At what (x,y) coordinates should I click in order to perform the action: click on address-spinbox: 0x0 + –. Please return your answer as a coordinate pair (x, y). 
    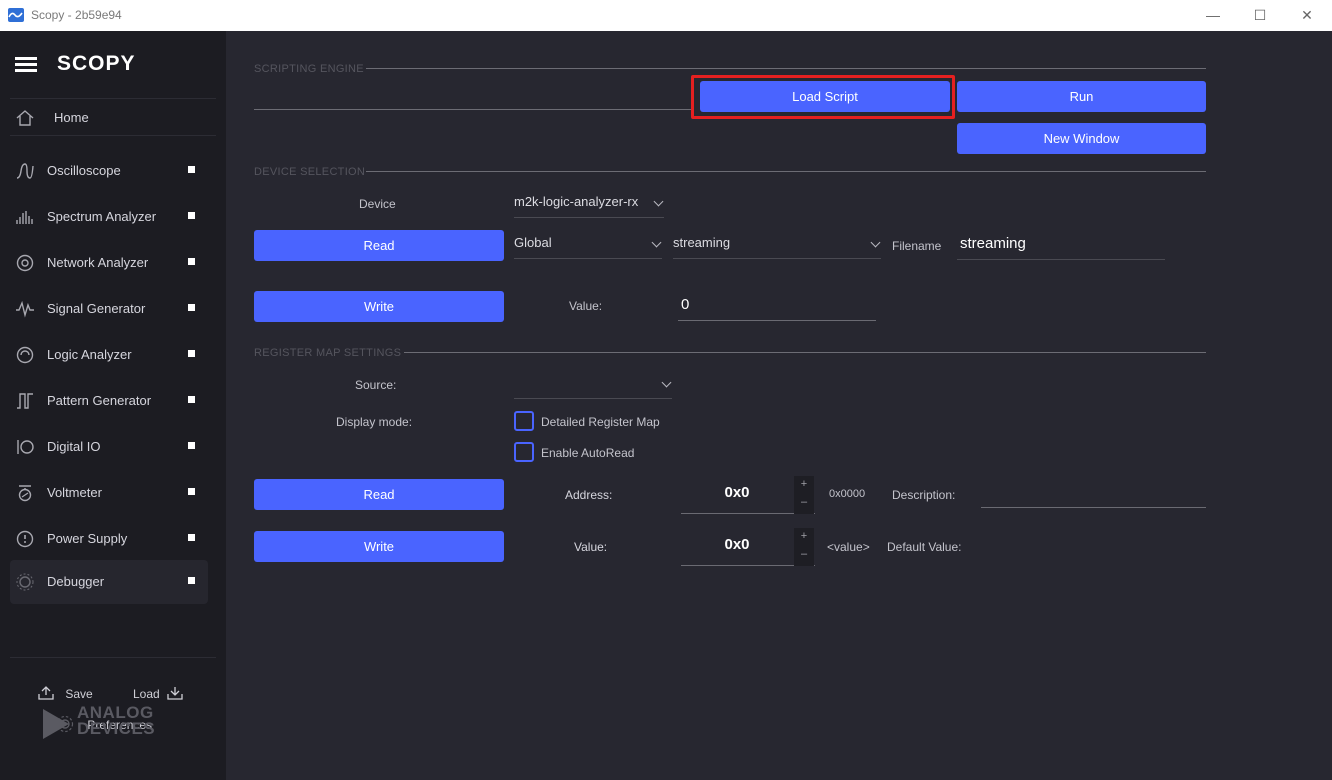
    Looking at the image, I should click on (748, 495).